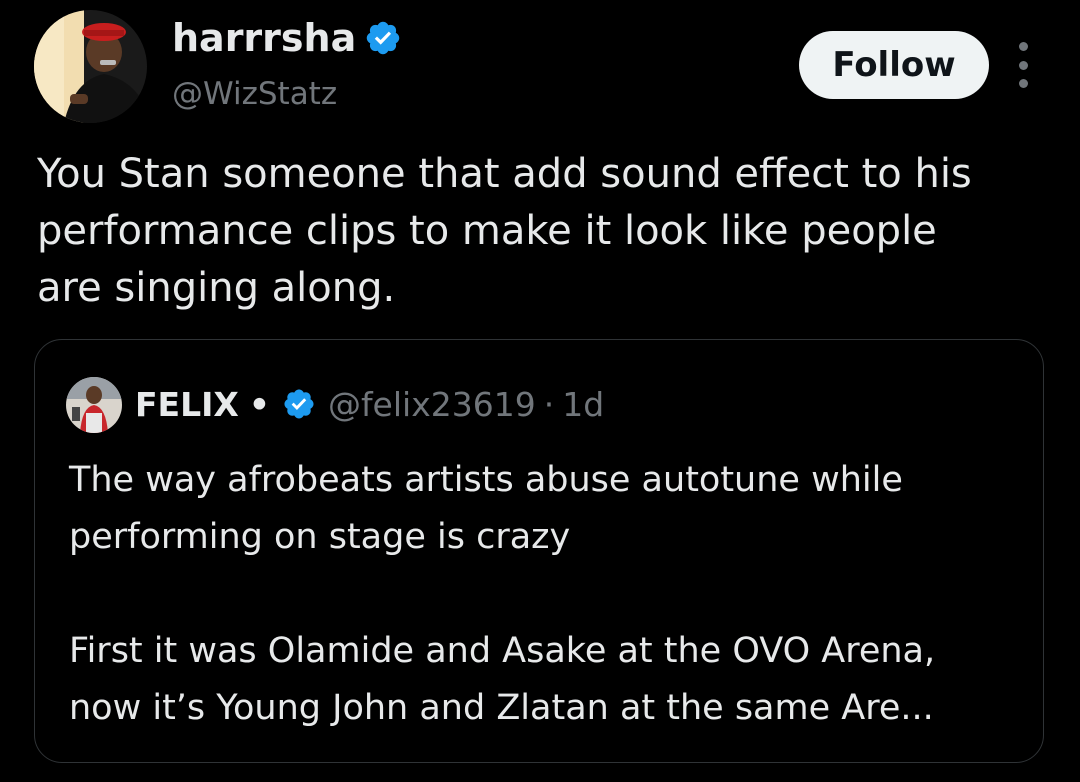 This screenshot has width=1080, height=782. I want to click on quoted-name-suffix: •, so click(259, 404).